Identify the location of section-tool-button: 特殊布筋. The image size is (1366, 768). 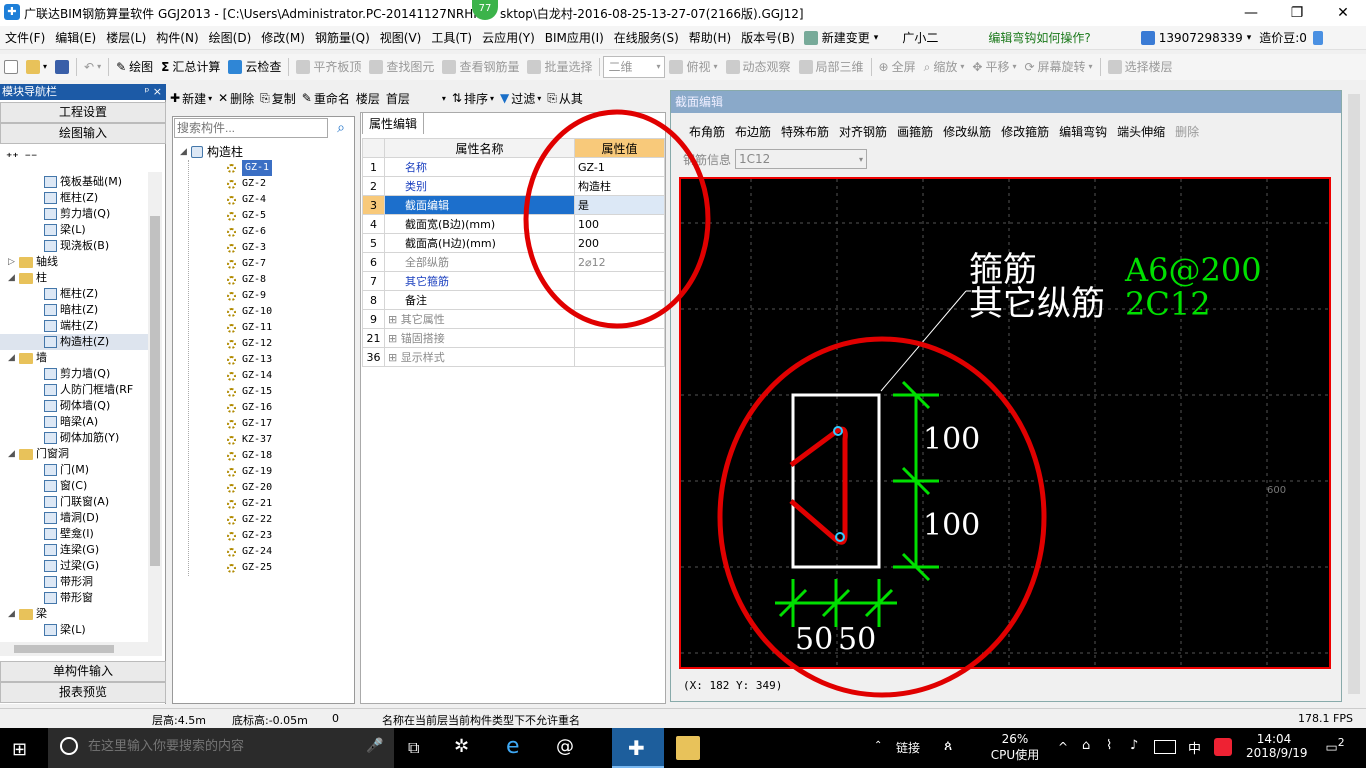
(805, 131).